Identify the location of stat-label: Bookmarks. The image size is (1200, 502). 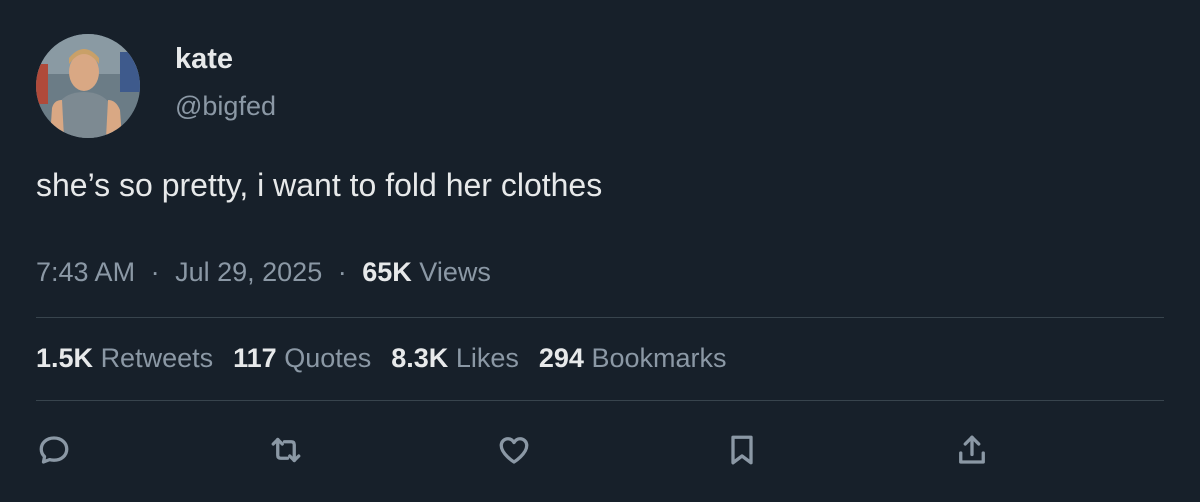
(659, 358).